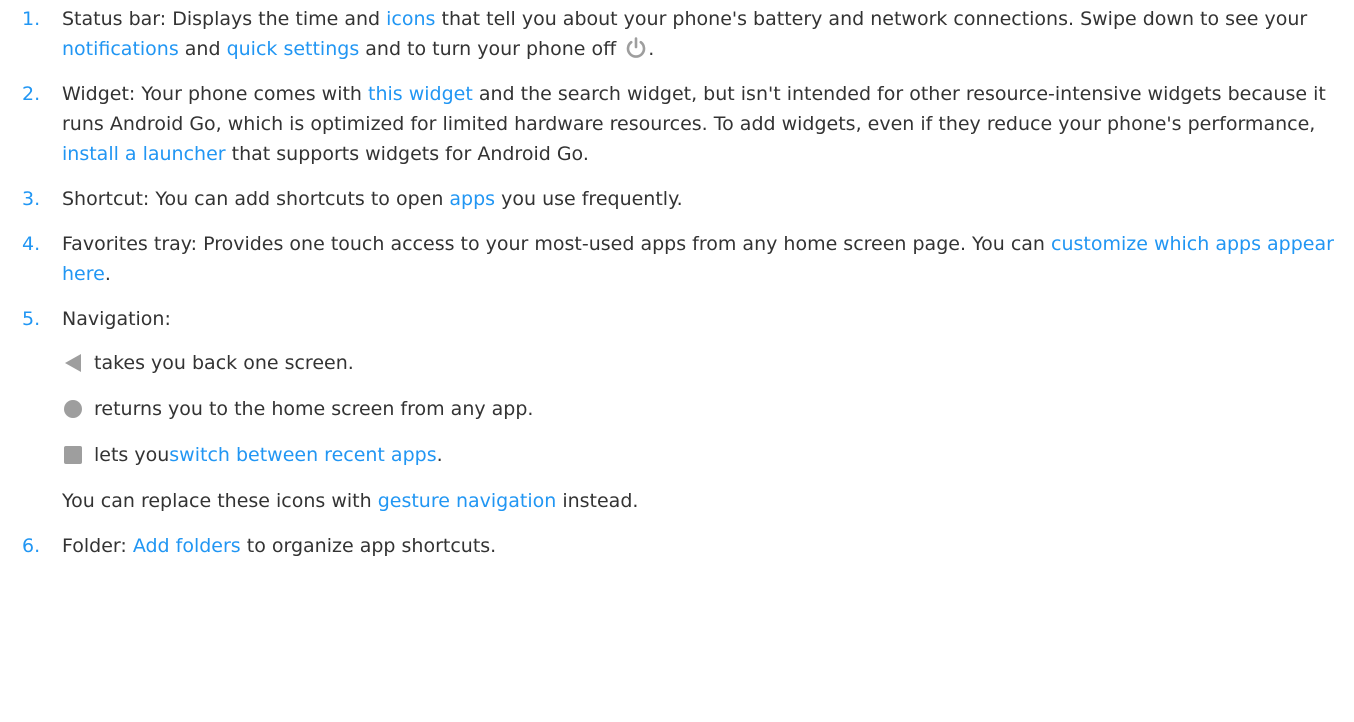  Describe the element at coordinates (224, 19) in the screenshot. I see `item-text: Status bar: Displays the time and` at that location.